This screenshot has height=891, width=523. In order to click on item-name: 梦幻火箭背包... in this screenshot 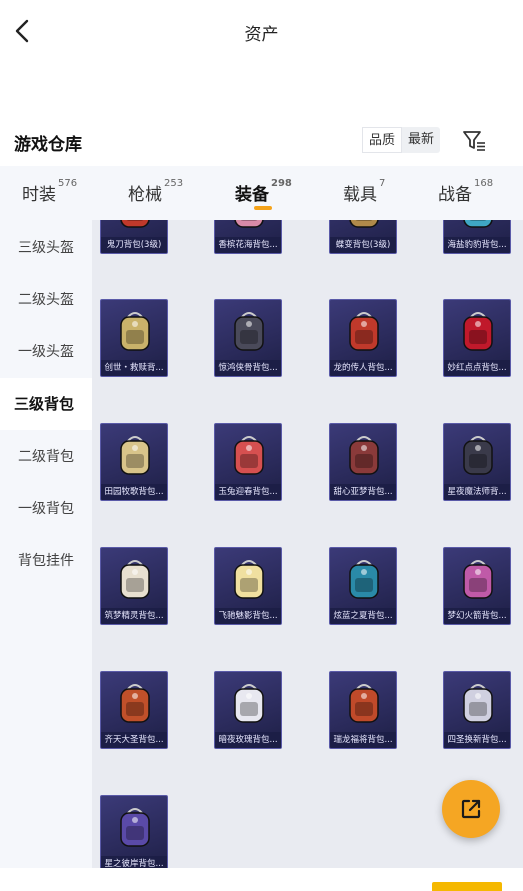, I will do `click(477, 616)`.